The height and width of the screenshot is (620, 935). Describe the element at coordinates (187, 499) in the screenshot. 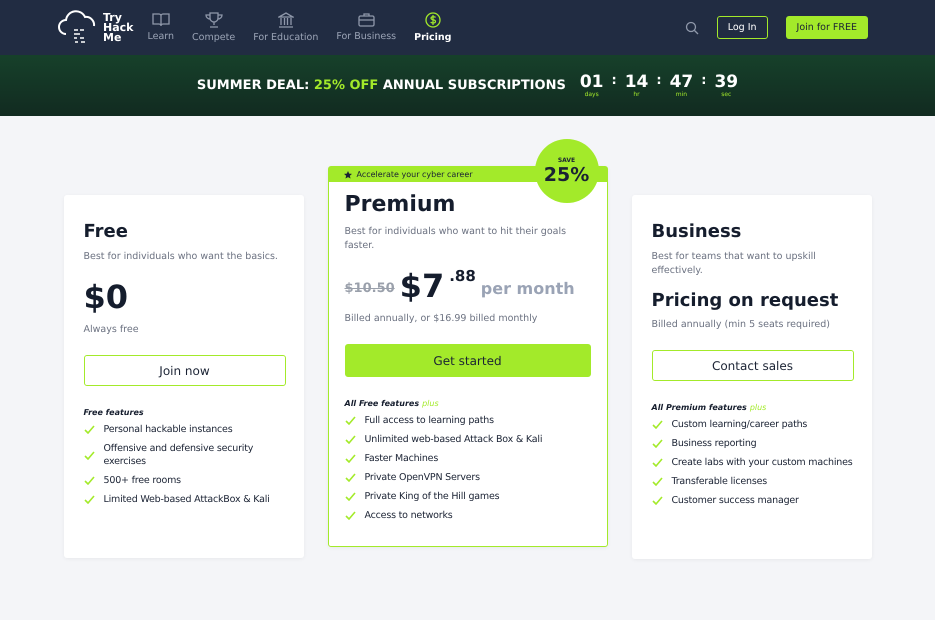

I see `feature-text: Limited Web-based AttackBox & Kali` at that location.